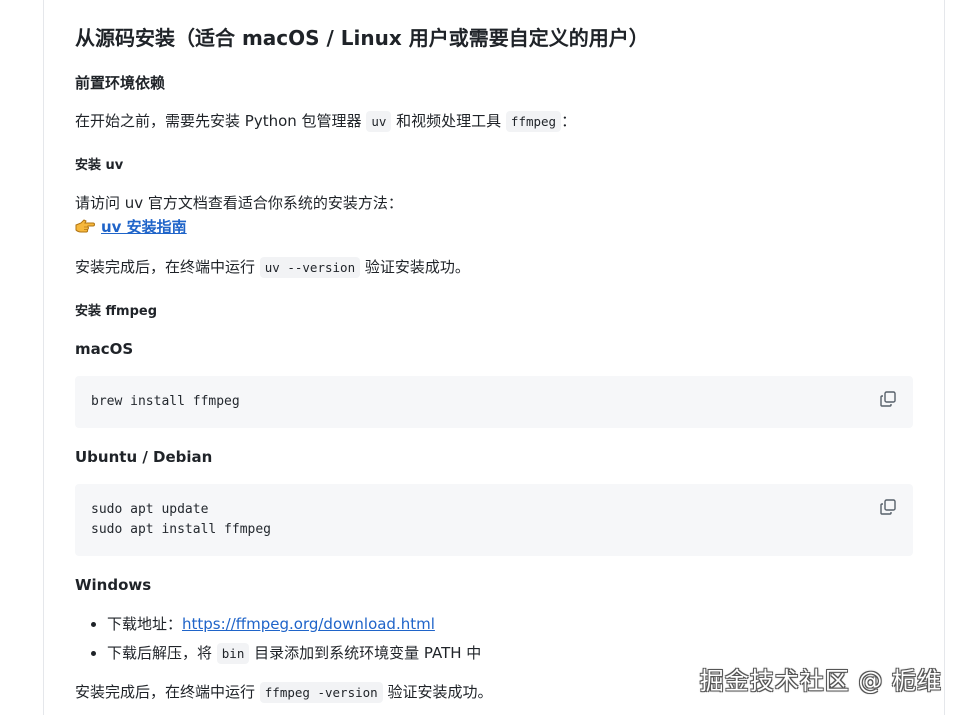  What do you see at coordinates (113, 585) in the screenshot?
I see `windows-heading: Windows` at bounding box center [113, 585].